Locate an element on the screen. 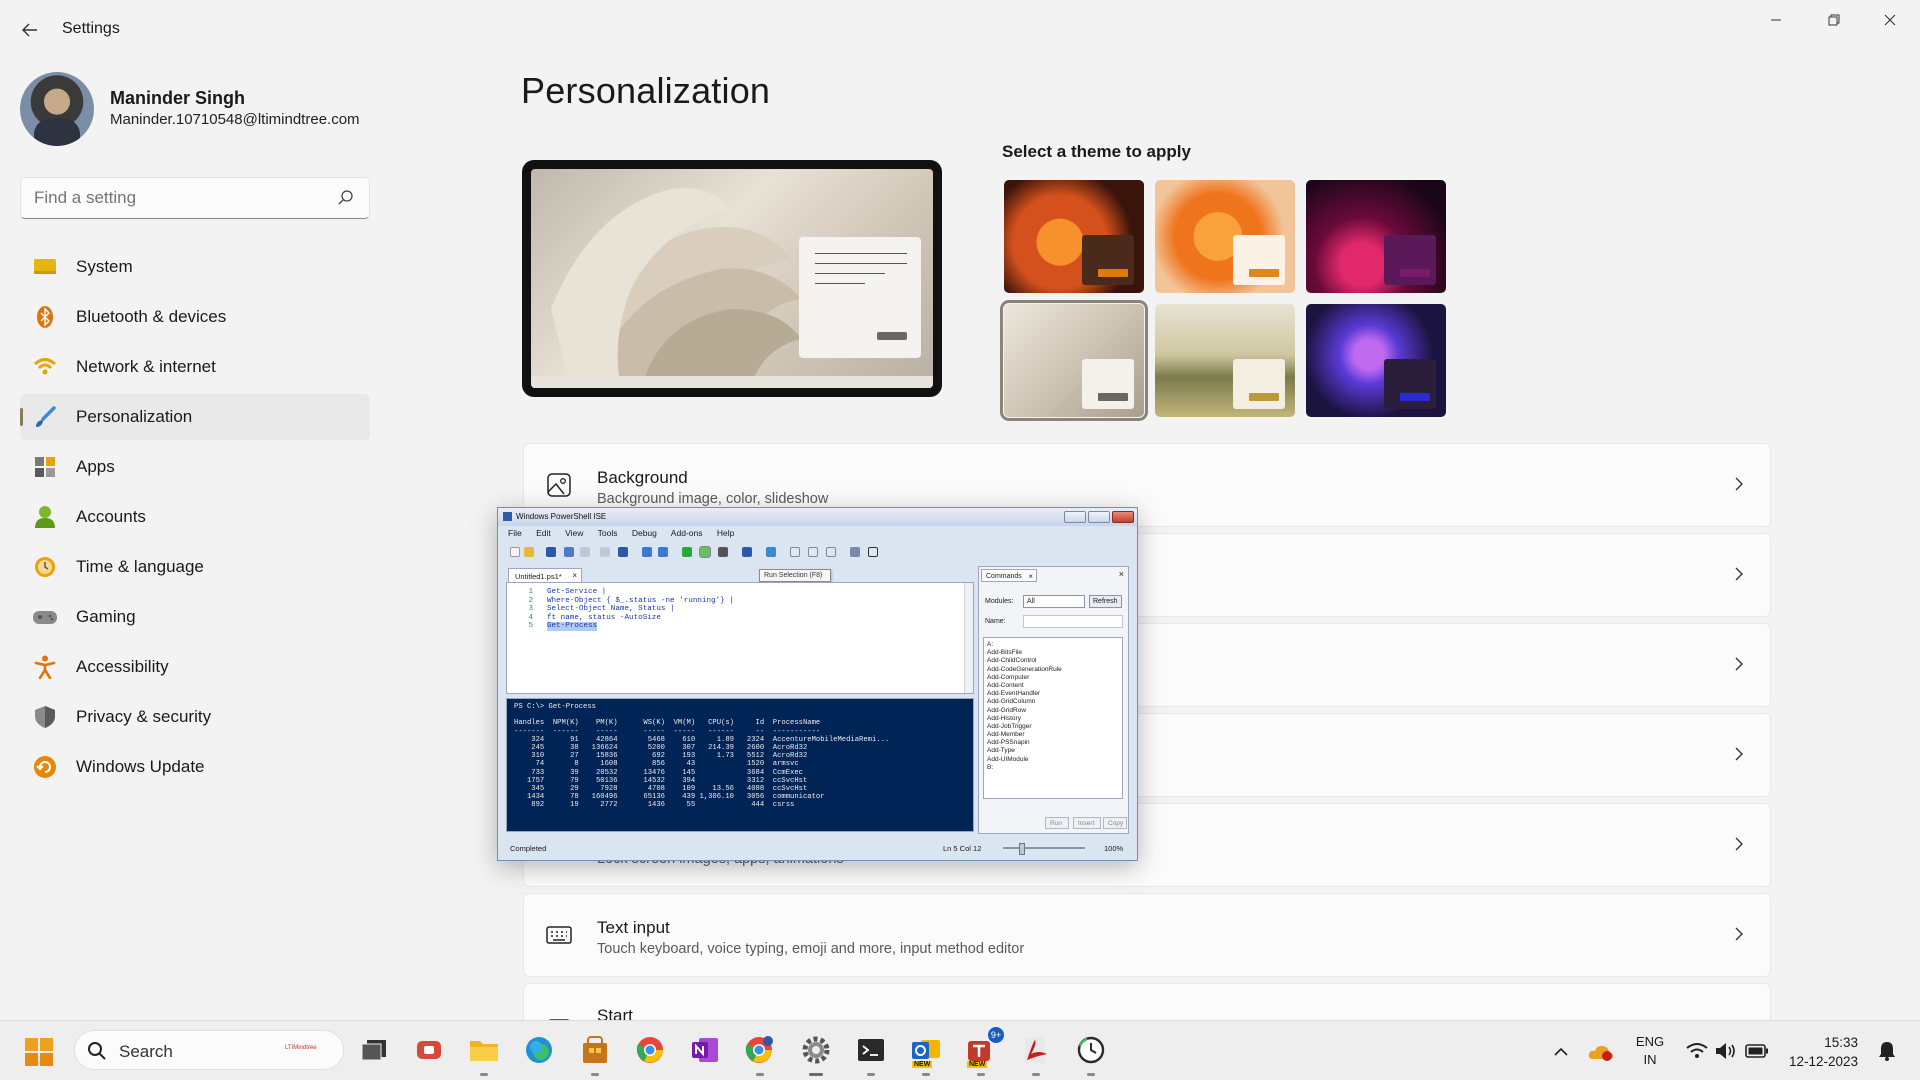  run-button: Run is located at coordinates (1057, 823).